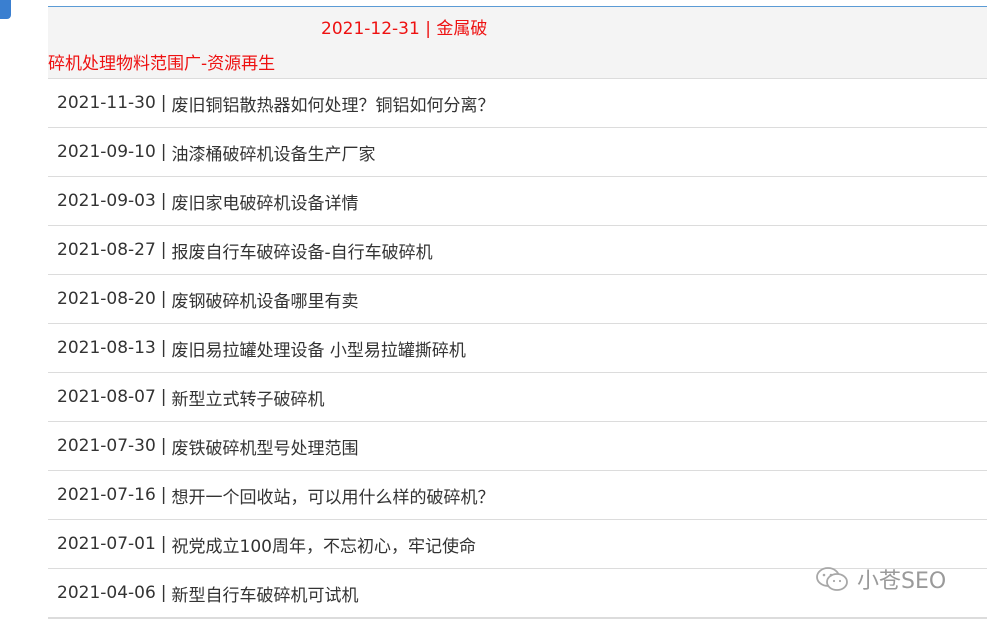 This screenshot has width=987, height=620. What do you see at coordinates (517, 103) in the screenshot?
I see `list-item: 2021-11-30 | 废旧铜铝散热器如何处理？铜铝如何分离？` at bounding box center [517, 103].